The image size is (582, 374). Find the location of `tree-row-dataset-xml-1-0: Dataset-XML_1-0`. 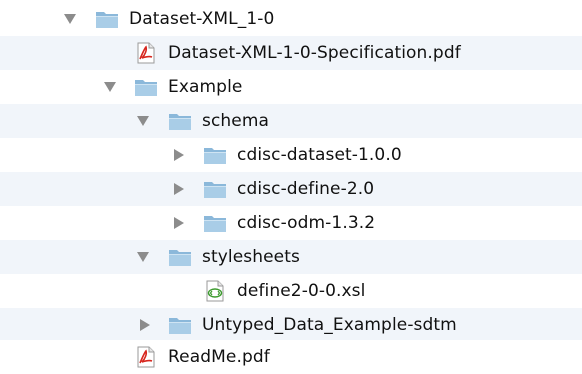

tree-row-dataset-xml-1-0: Dataset-XML_1-0 is located at coordinates (291, 19).